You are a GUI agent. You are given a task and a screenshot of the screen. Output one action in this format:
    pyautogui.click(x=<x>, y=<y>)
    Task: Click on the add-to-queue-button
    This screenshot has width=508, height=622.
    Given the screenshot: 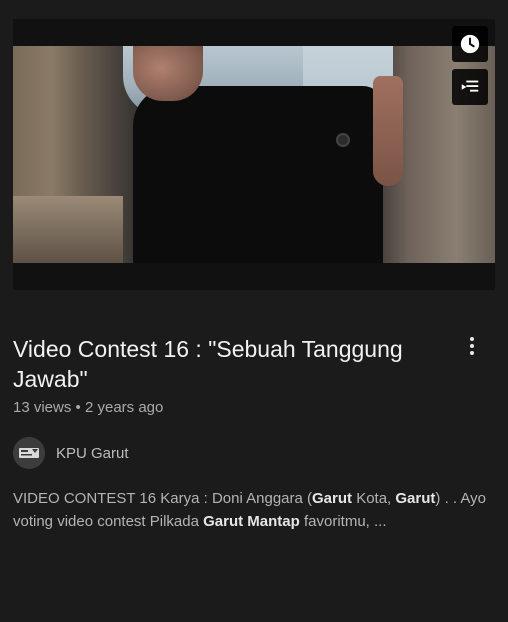 What is the action you would take?
    pyautogui.click(x=470, y=87)
    